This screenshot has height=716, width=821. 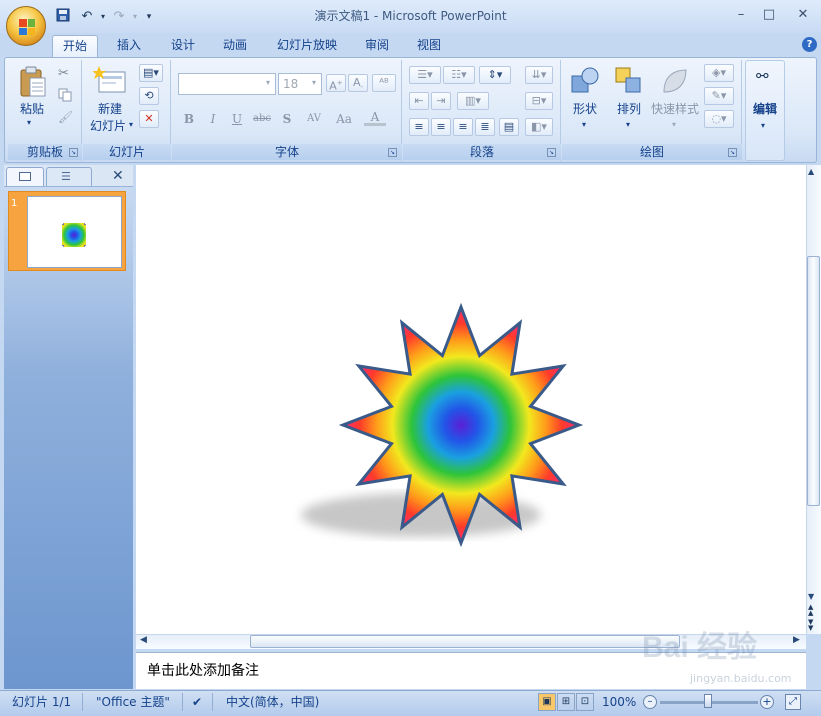 I want to click on close-button: ✕, so click(x=803, y=15).